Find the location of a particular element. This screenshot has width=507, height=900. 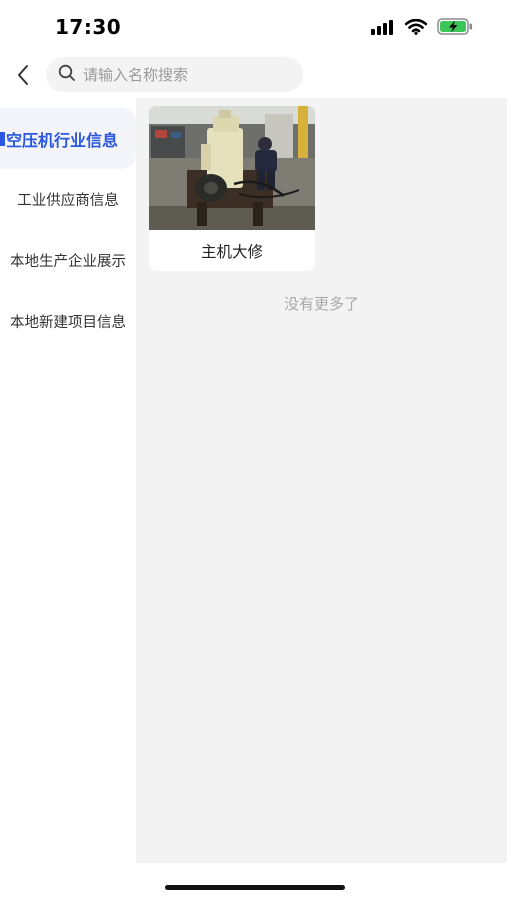

sidebar-item-label: 工业供应商信息 is located at coordinates (68, 201).